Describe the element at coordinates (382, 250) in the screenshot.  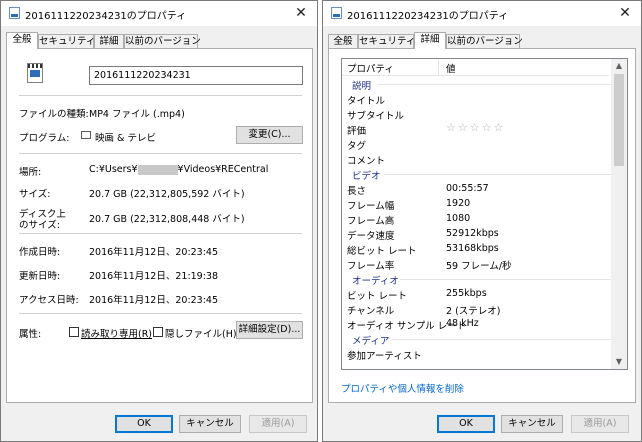
I see `list-item: 総ビット レート` at that location.